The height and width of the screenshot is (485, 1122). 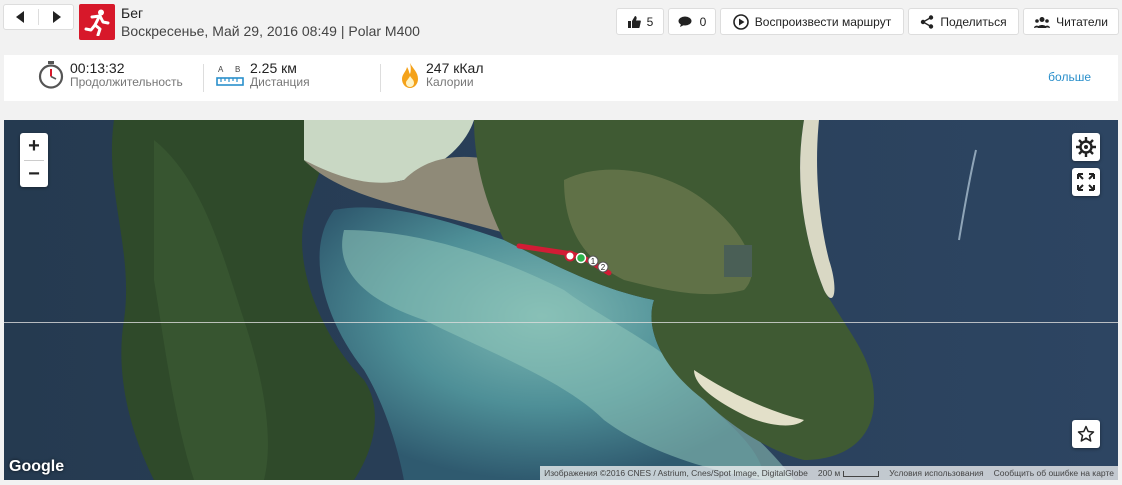 I want to click on gear-icon, so click(x=1086, y=147).